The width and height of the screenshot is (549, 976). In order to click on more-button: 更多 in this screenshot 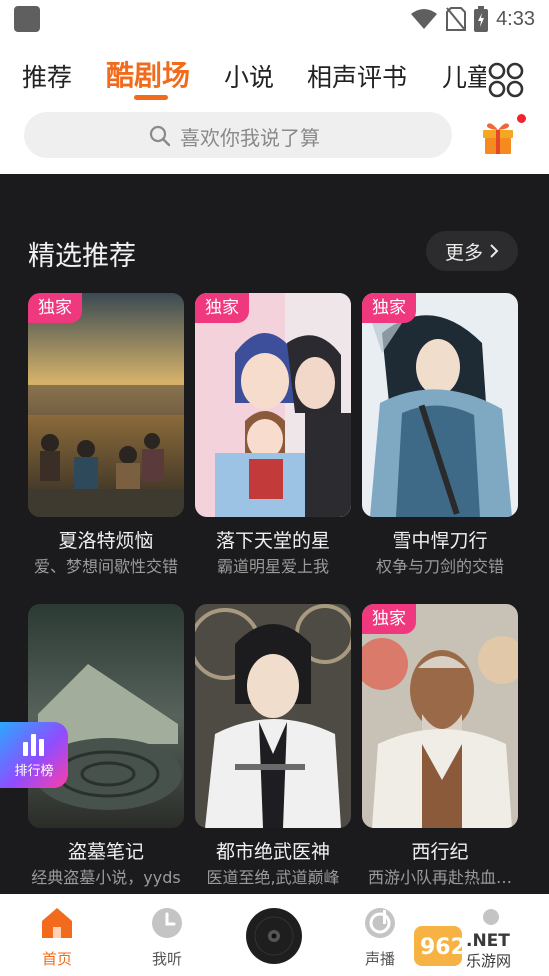, I will do `click(472, 251)`.